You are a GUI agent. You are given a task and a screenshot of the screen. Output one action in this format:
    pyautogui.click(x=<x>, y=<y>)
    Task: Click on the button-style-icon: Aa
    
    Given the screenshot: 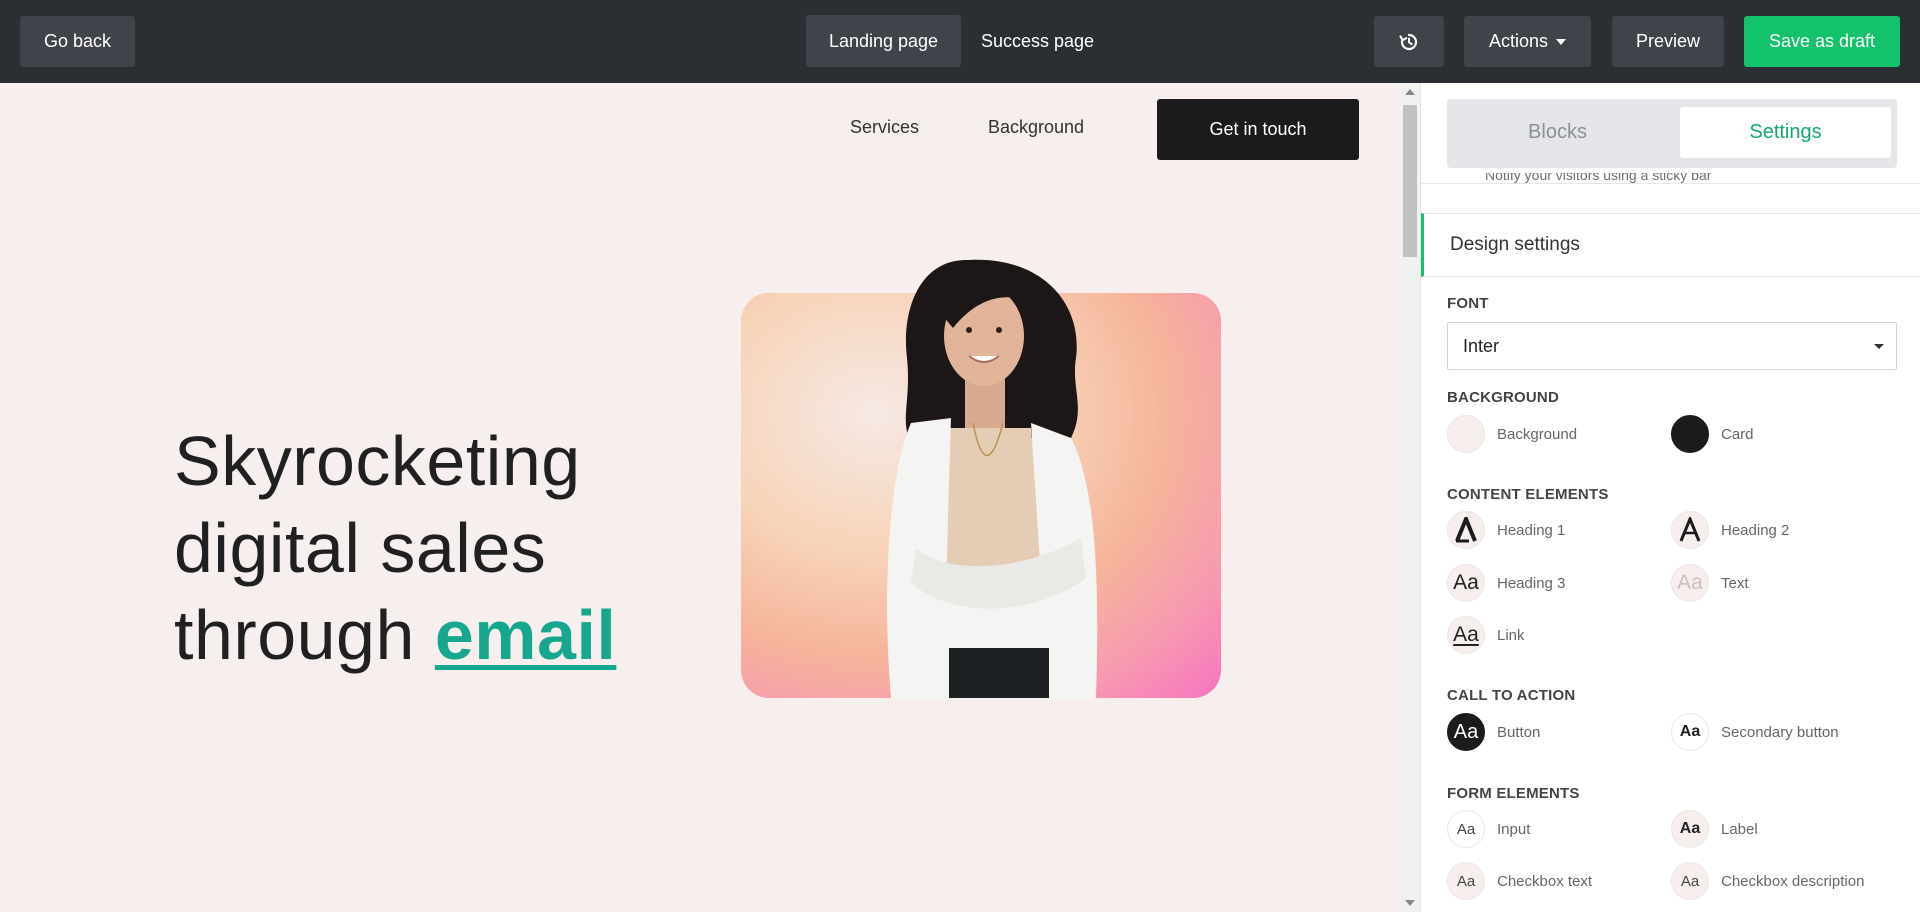 What is the action you would take?
    pyautogui.click(x=1466, y=732)
    